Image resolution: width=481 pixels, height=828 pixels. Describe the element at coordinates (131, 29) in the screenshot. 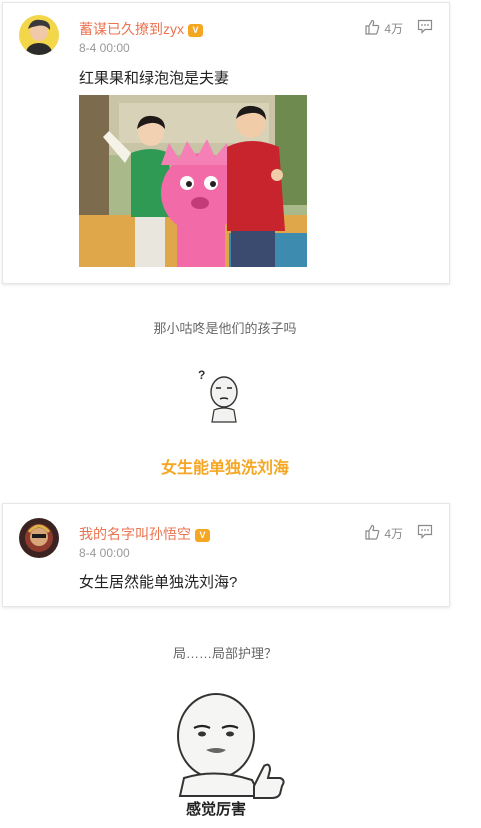

I see `username-text: 蓄谋已久撩到zyx` at that location.